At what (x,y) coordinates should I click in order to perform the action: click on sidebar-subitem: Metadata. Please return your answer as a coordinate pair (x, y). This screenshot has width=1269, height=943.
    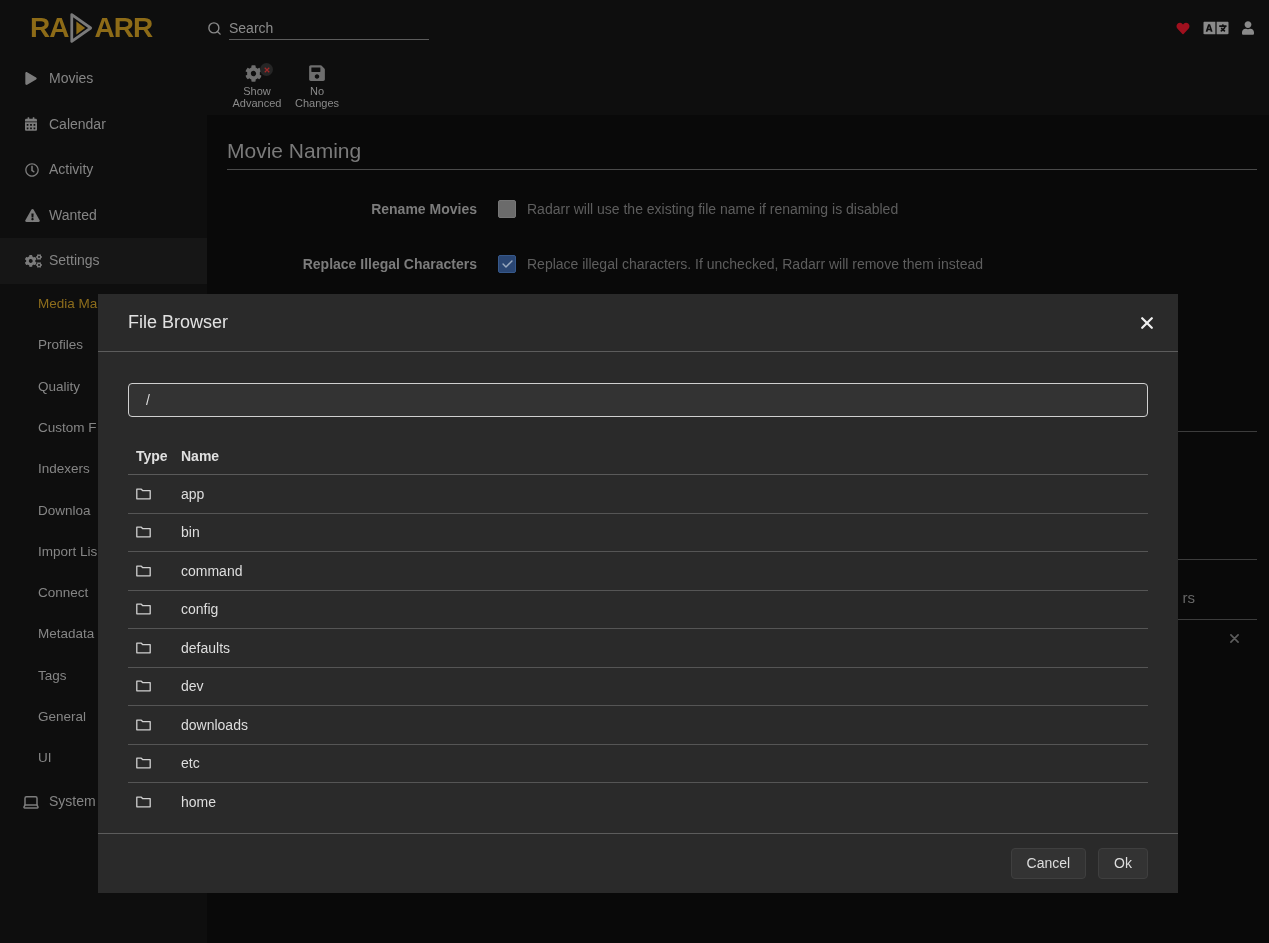
    Looking at the image, I should click on (66, 634).